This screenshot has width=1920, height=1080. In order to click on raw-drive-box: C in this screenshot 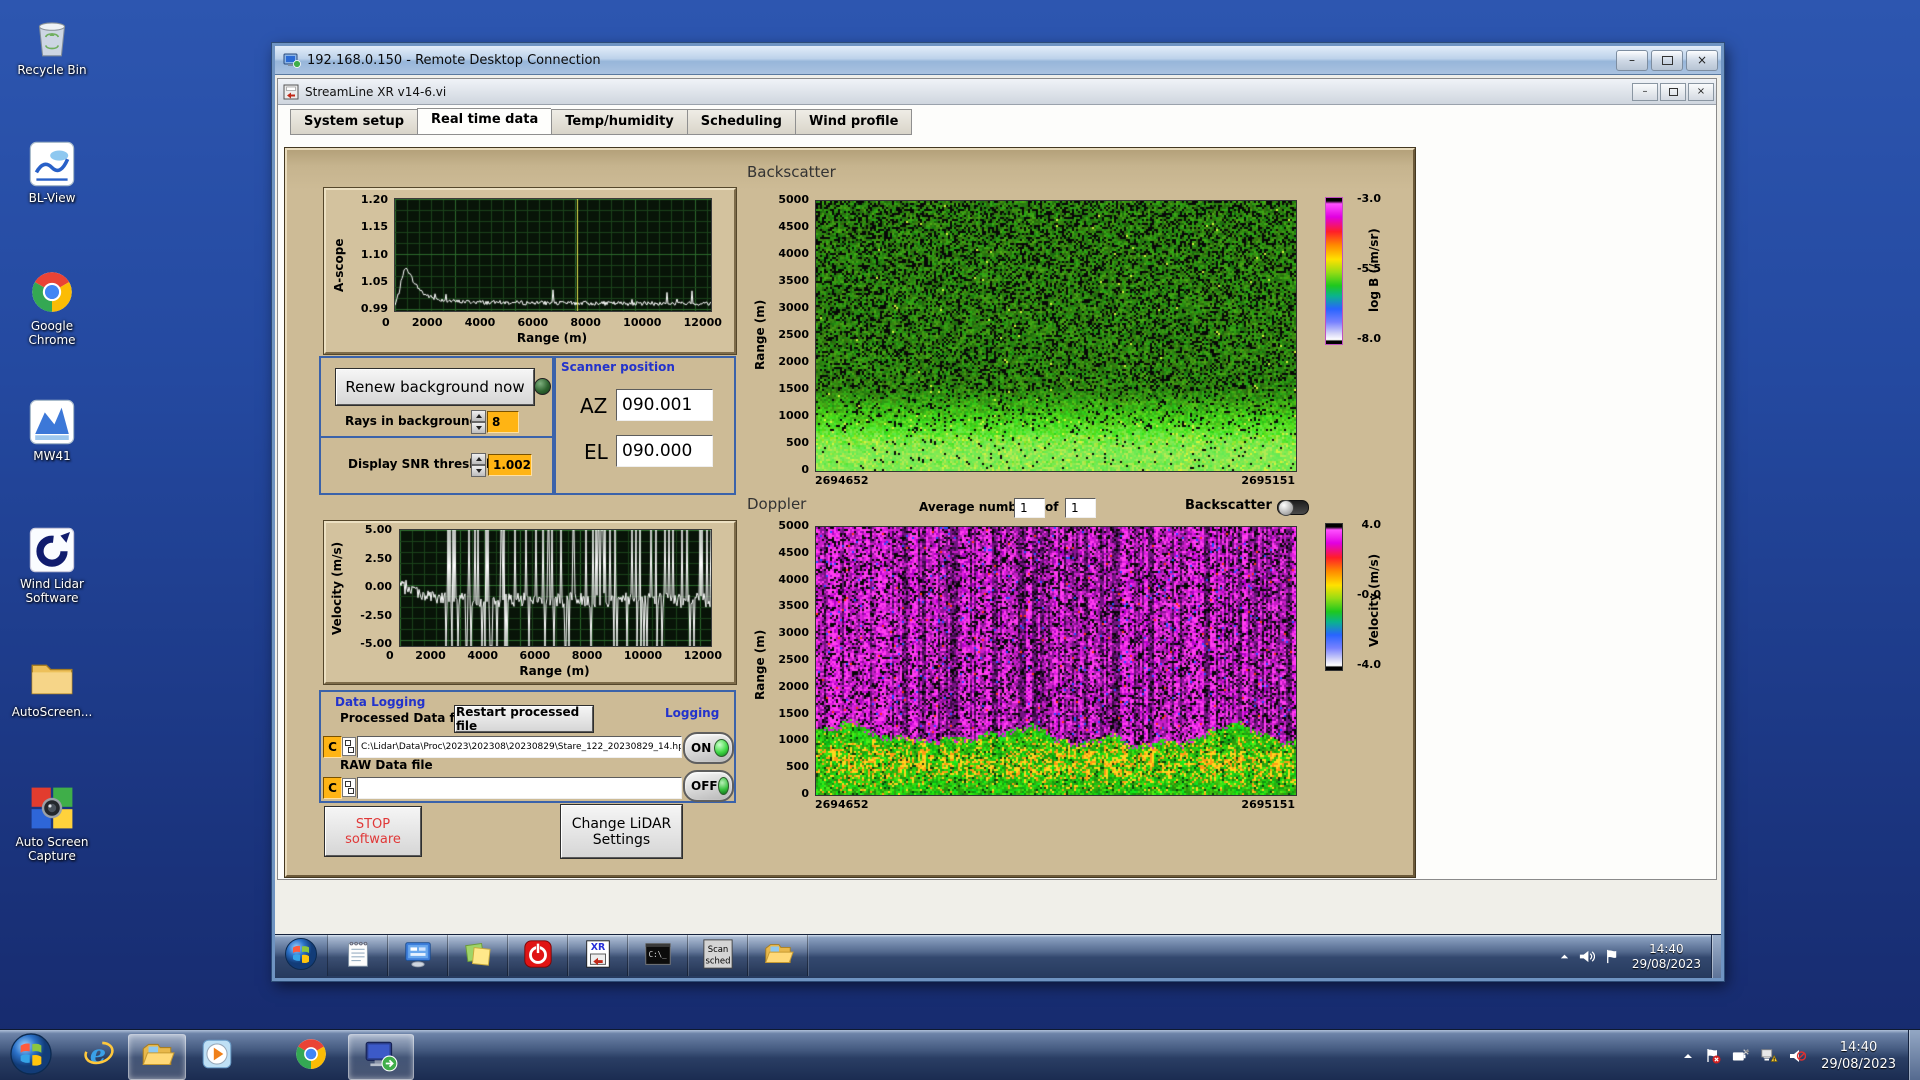, I will do `click(332, 788)`.